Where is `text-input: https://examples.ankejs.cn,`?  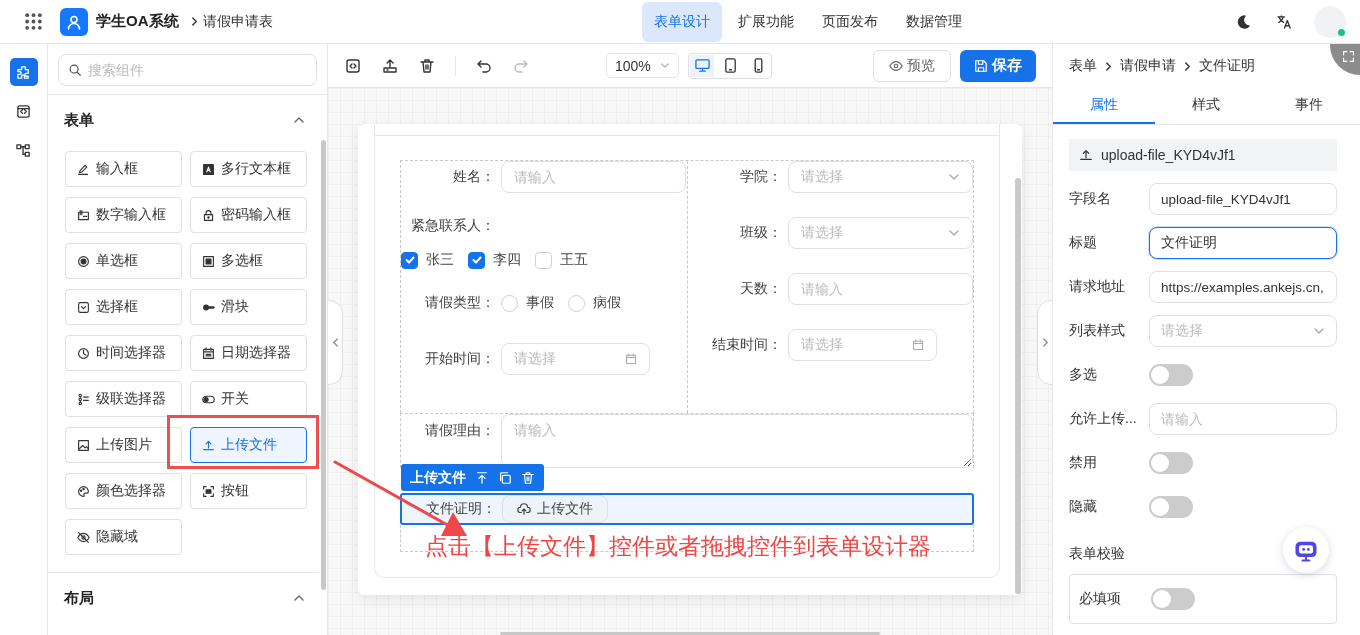
text-input: https://examples.ankejs.cn, is located at coordinates (1243, 287).